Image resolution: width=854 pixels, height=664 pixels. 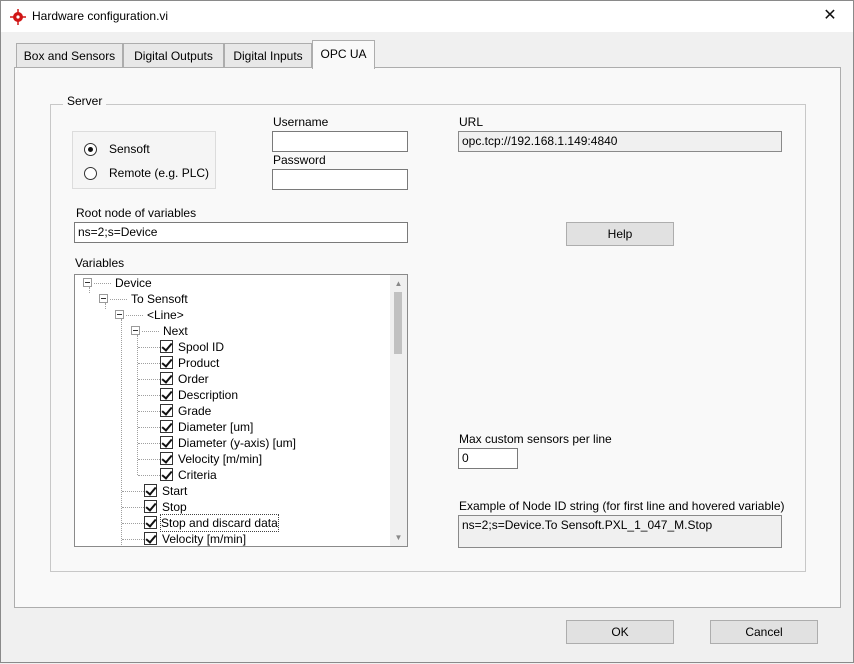 I want to click on username-field, so click(x=340, y=141).